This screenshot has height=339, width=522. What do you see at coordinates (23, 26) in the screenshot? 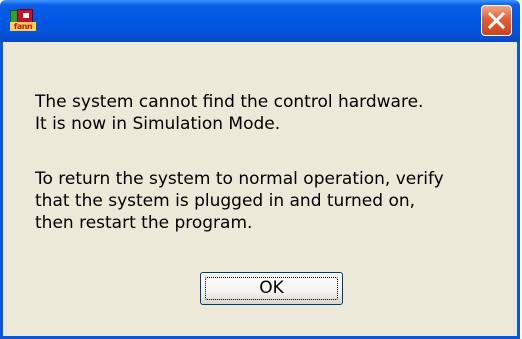
I see `app-icon-label: fann` at bounding box center [23, 26].